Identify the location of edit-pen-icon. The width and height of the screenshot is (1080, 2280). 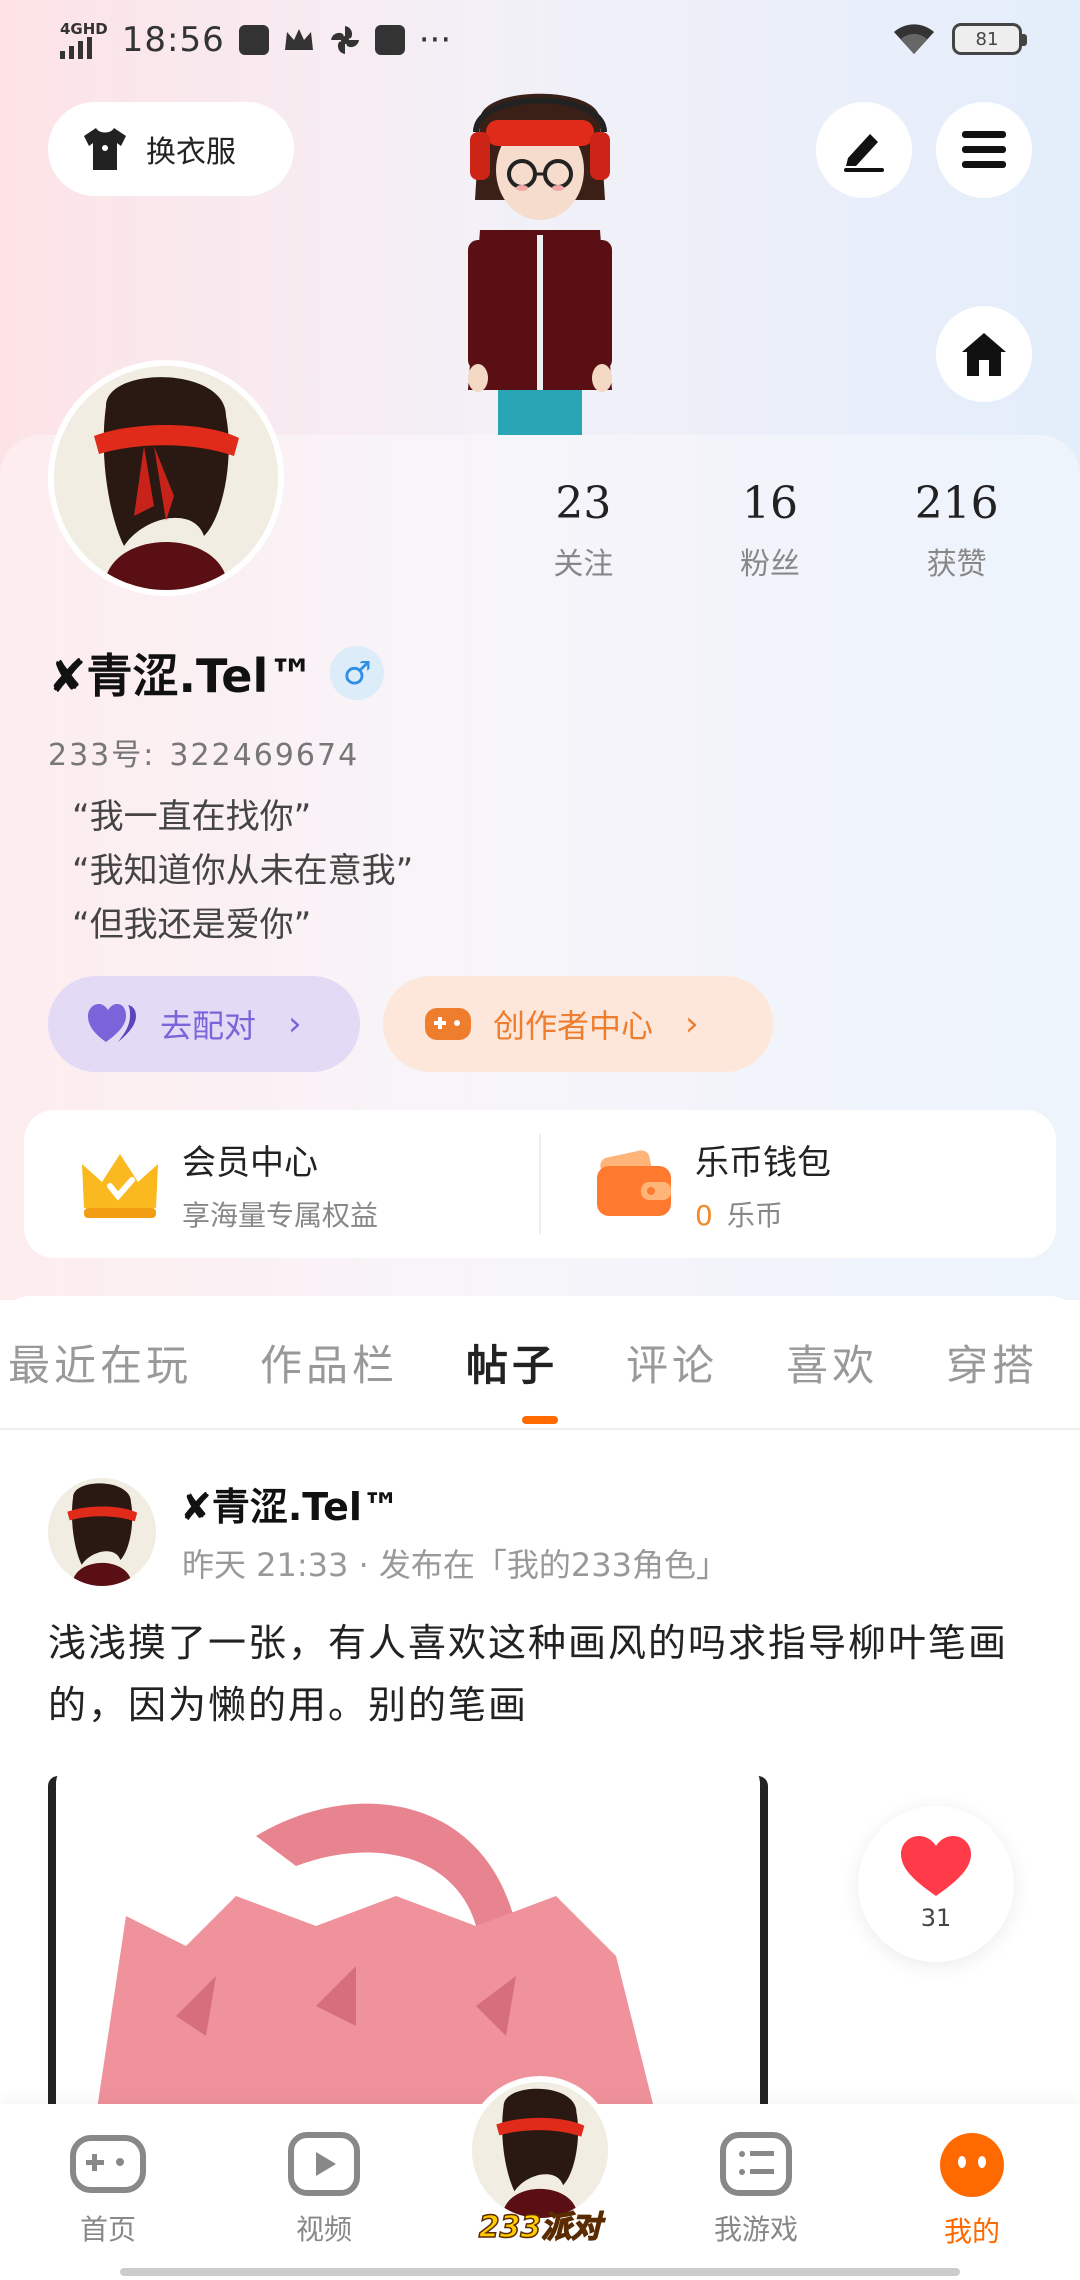
(864, 153).